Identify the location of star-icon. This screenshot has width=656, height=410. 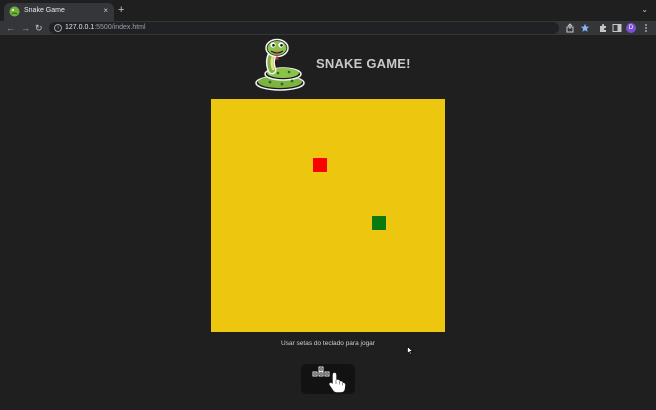
(585, 28).